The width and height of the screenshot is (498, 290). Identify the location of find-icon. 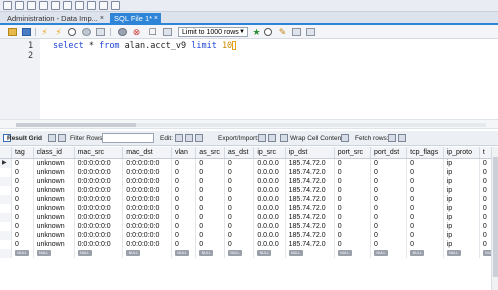
(268, 32).